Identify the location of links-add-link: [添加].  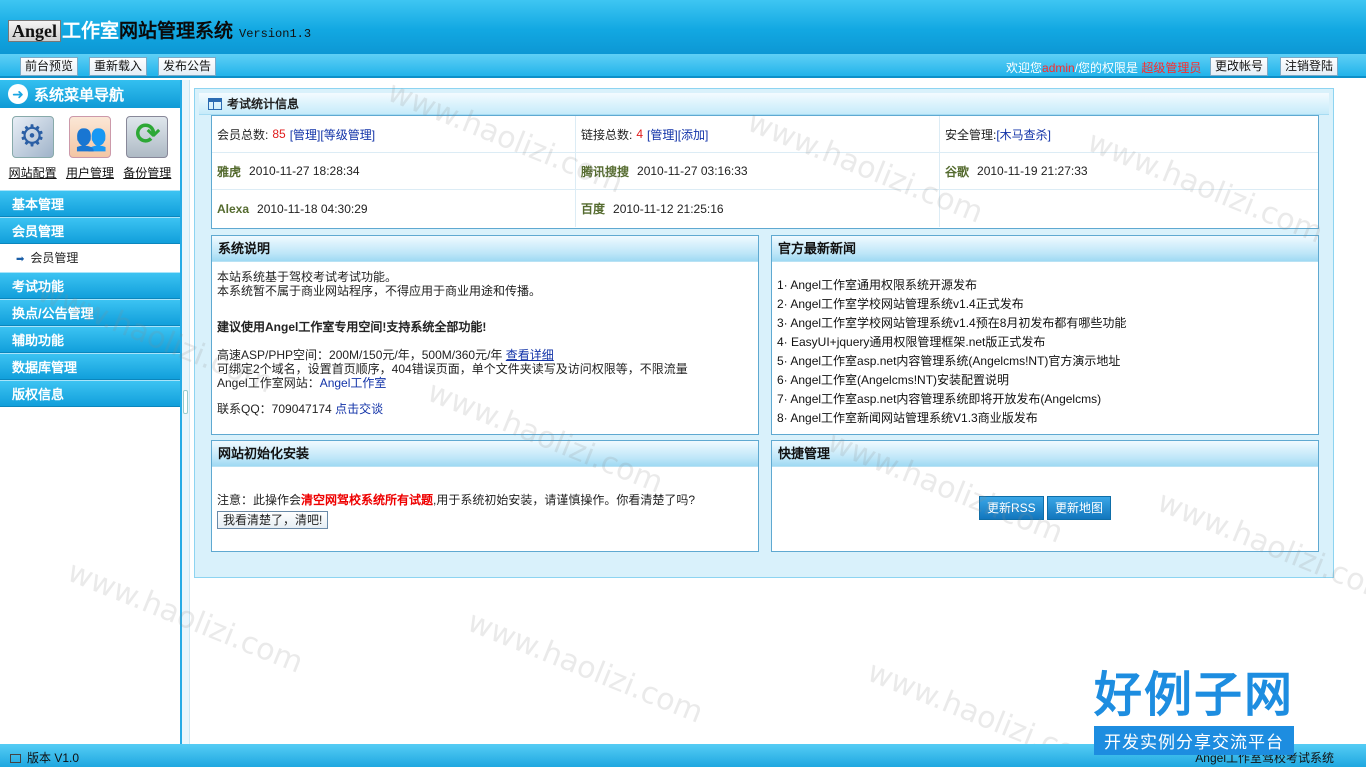
(693, 134).